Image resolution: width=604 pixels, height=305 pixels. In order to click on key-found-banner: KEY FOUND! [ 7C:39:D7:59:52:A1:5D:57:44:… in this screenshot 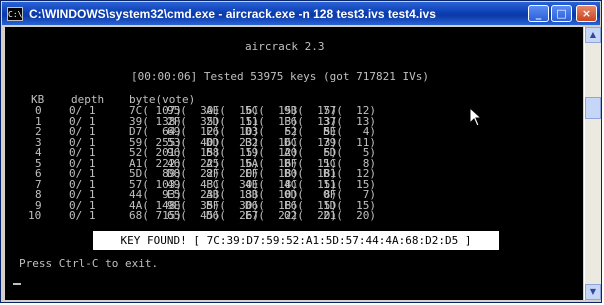, I will do `click(296, 240)`.